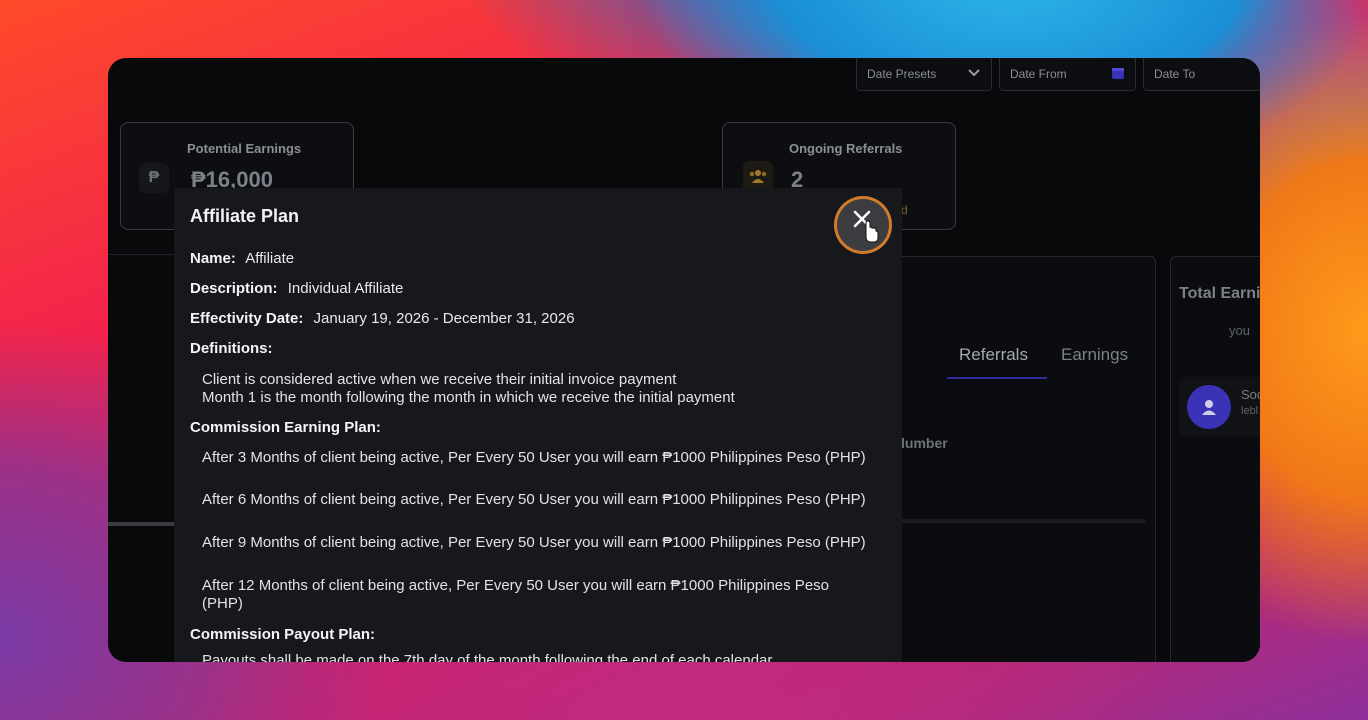 Image resolution: width=1368 pixels, height=720 pixels. I want to click on tab-referrals-underline, so click(997, 378).